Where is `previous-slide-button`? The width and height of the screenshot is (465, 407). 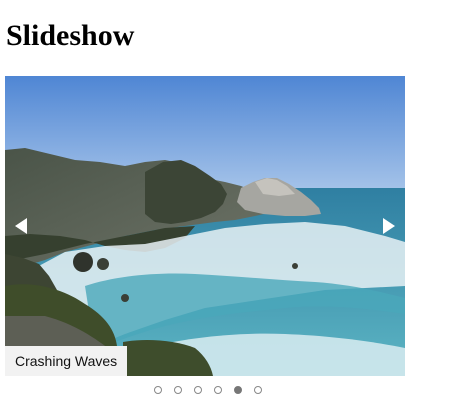 previous-slide-button is located at coordinates (21, 226).